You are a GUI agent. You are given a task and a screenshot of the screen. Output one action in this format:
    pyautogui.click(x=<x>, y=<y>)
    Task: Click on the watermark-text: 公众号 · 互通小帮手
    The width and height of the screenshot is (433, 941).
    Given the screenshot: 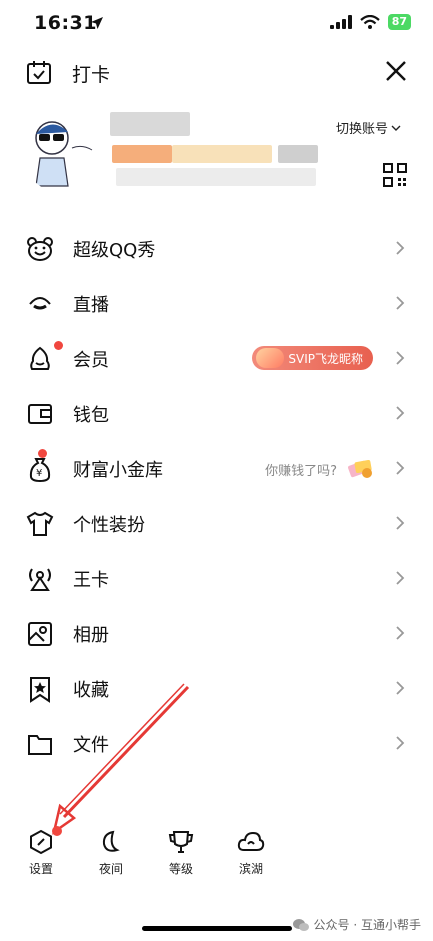 What is the action you would take?
    pyautogui.click(x=367, y=925)
    